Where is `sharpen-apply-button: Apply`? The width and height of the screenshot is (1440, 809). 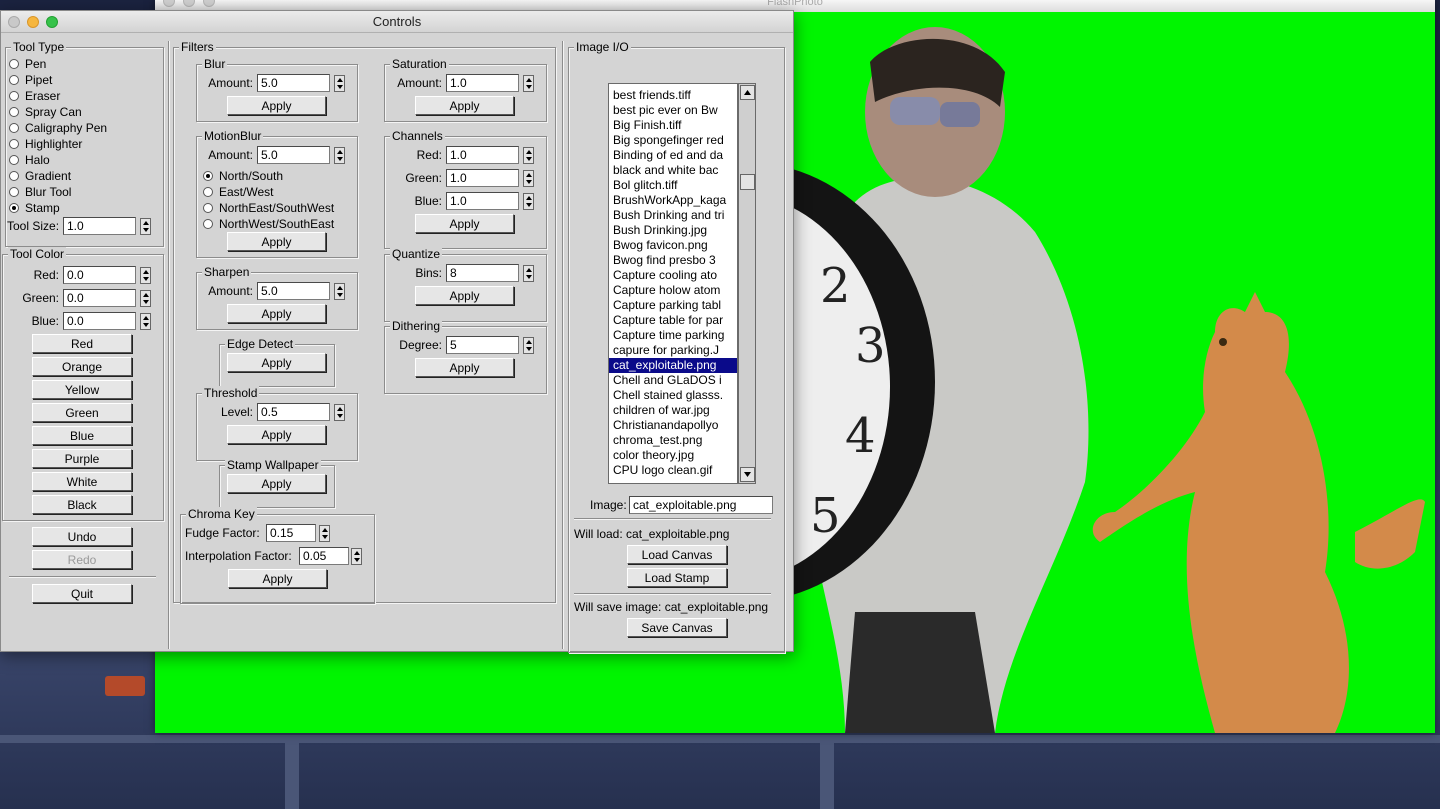
sharpen-apply-button: Apply is located at coordinates (276, 313).